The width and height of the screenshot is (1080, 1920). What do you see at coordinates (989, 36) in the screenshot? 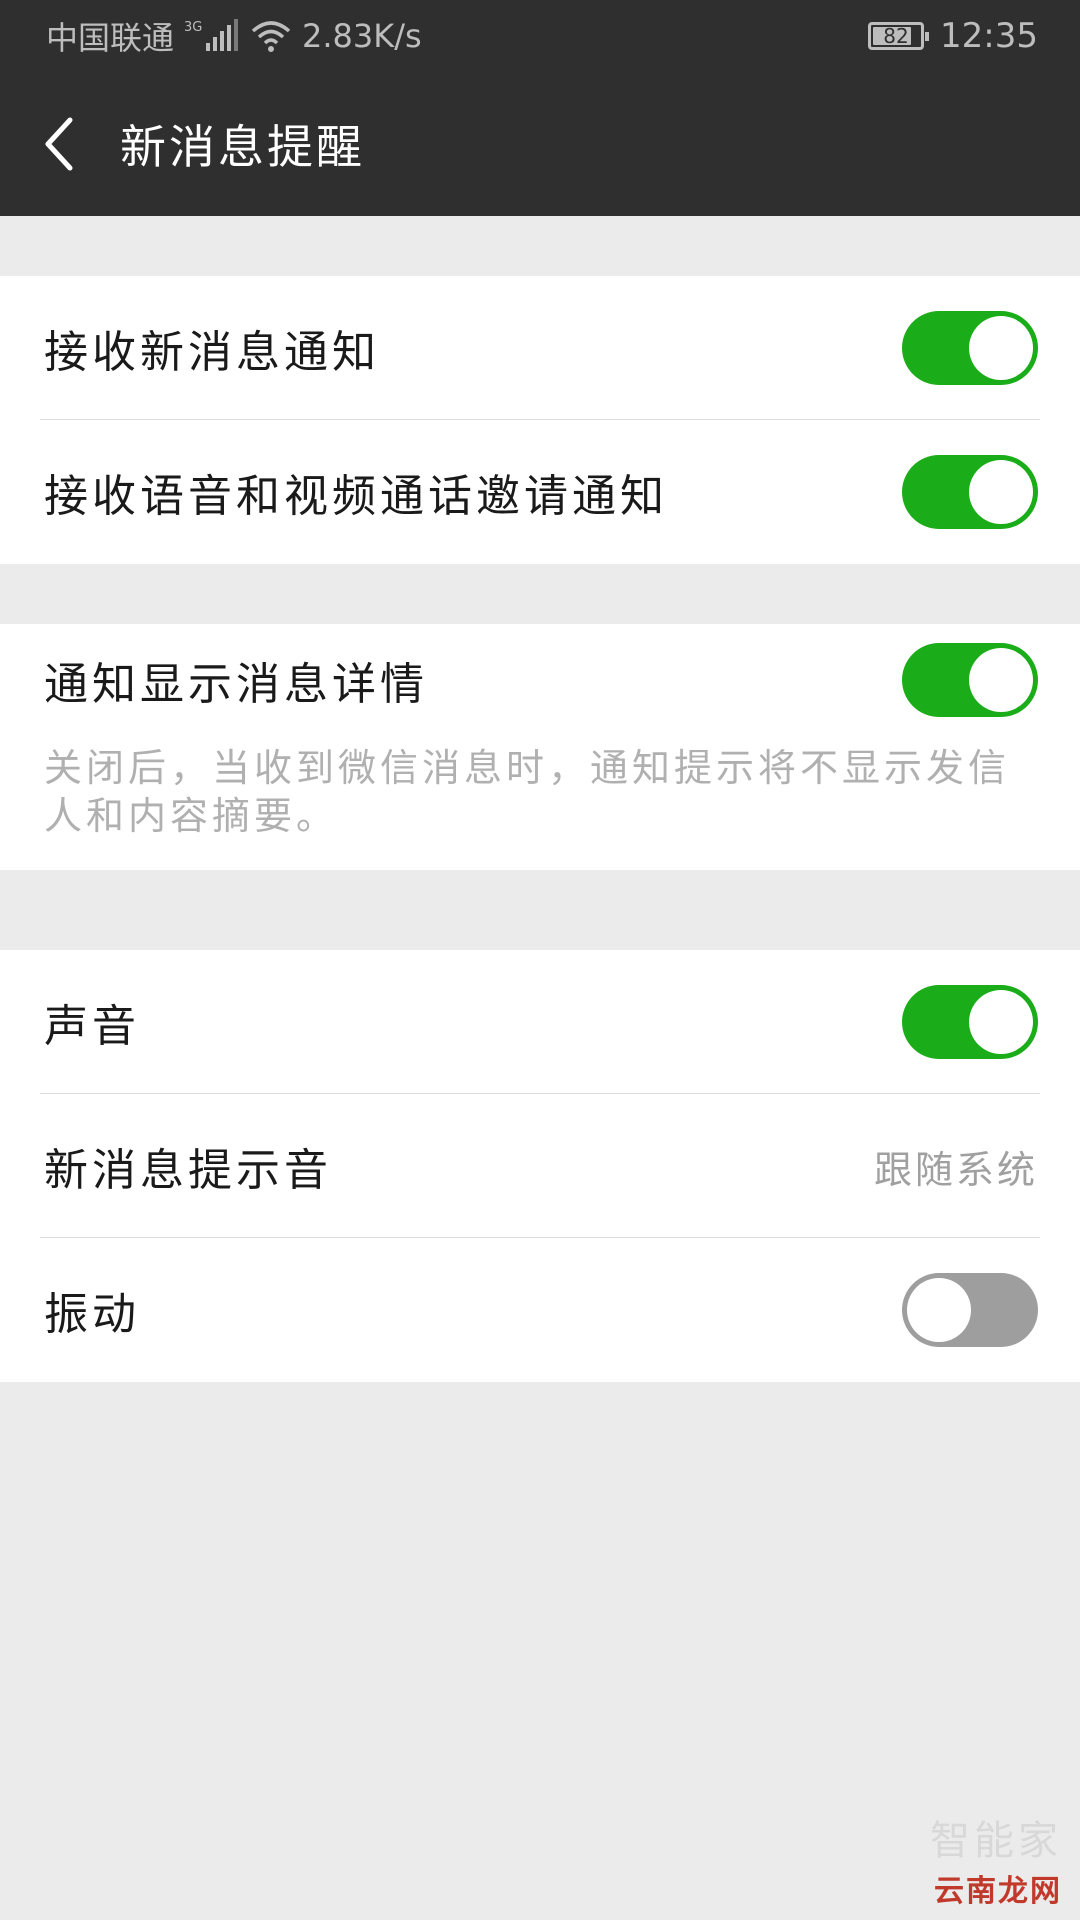
I see `clock: 12:35` at bounding box center [989, 36].